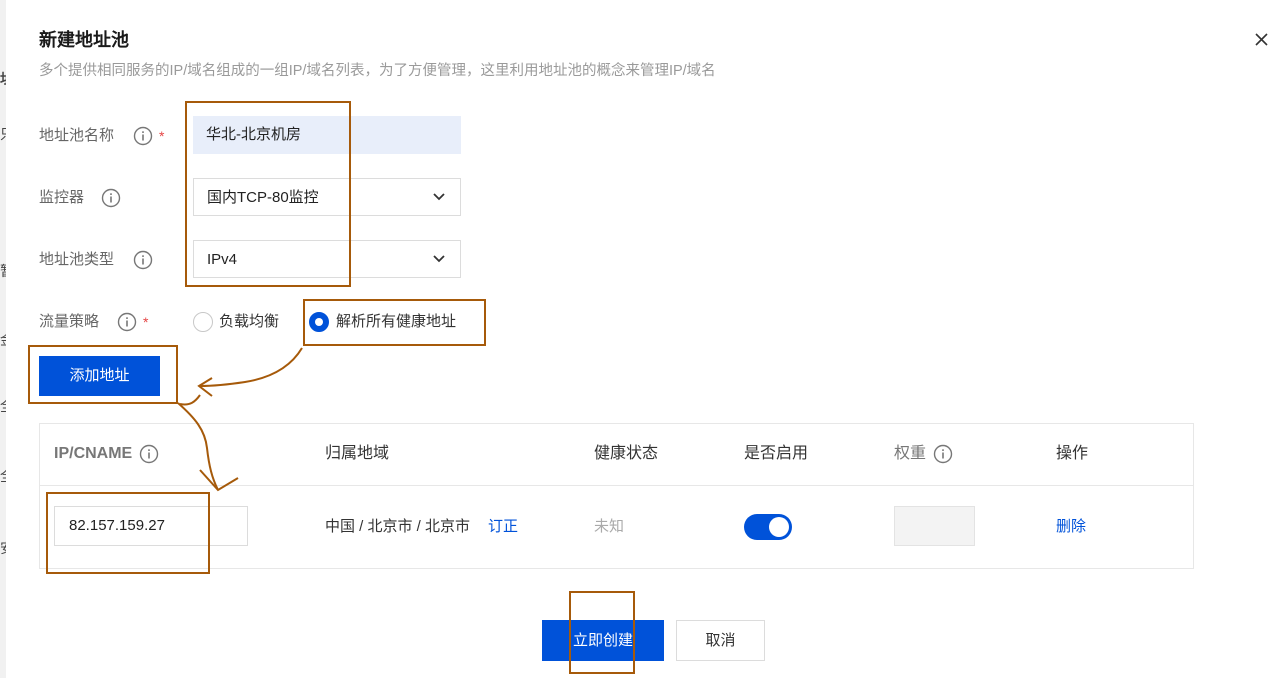  I want to click on header-enabled: 是否启用, so click(776, 453).